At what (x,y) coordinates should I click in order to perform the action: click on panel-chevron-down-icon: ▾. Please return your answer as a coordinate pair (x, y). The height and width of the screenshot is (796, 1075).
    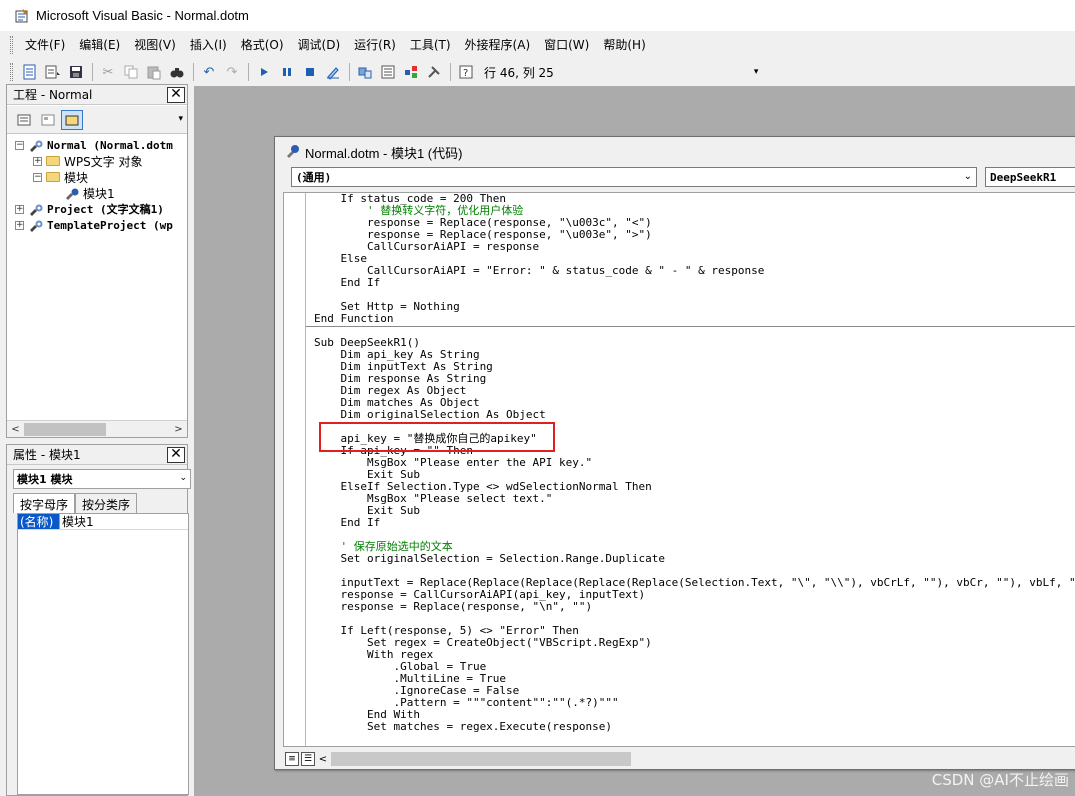
    Looking at the image, I should click on (180, 119).